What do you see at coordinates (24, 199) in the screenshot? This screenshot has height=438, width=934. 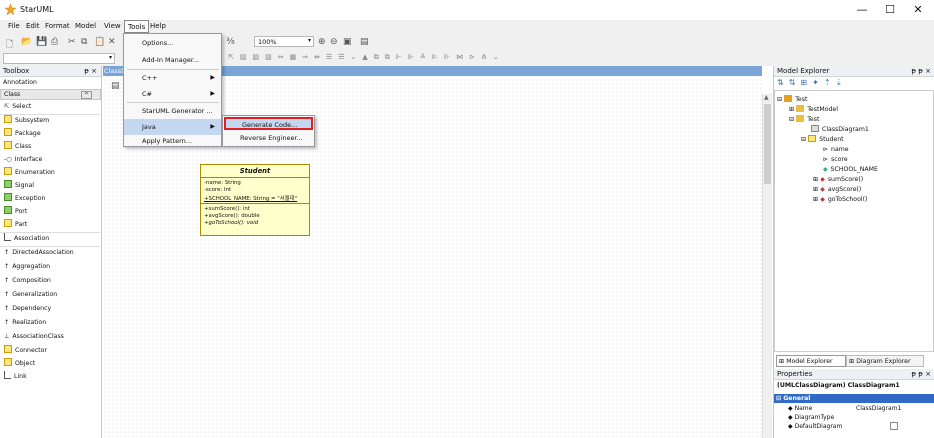 I see `tool-exception: Exception` at bounding box center [24, 199].